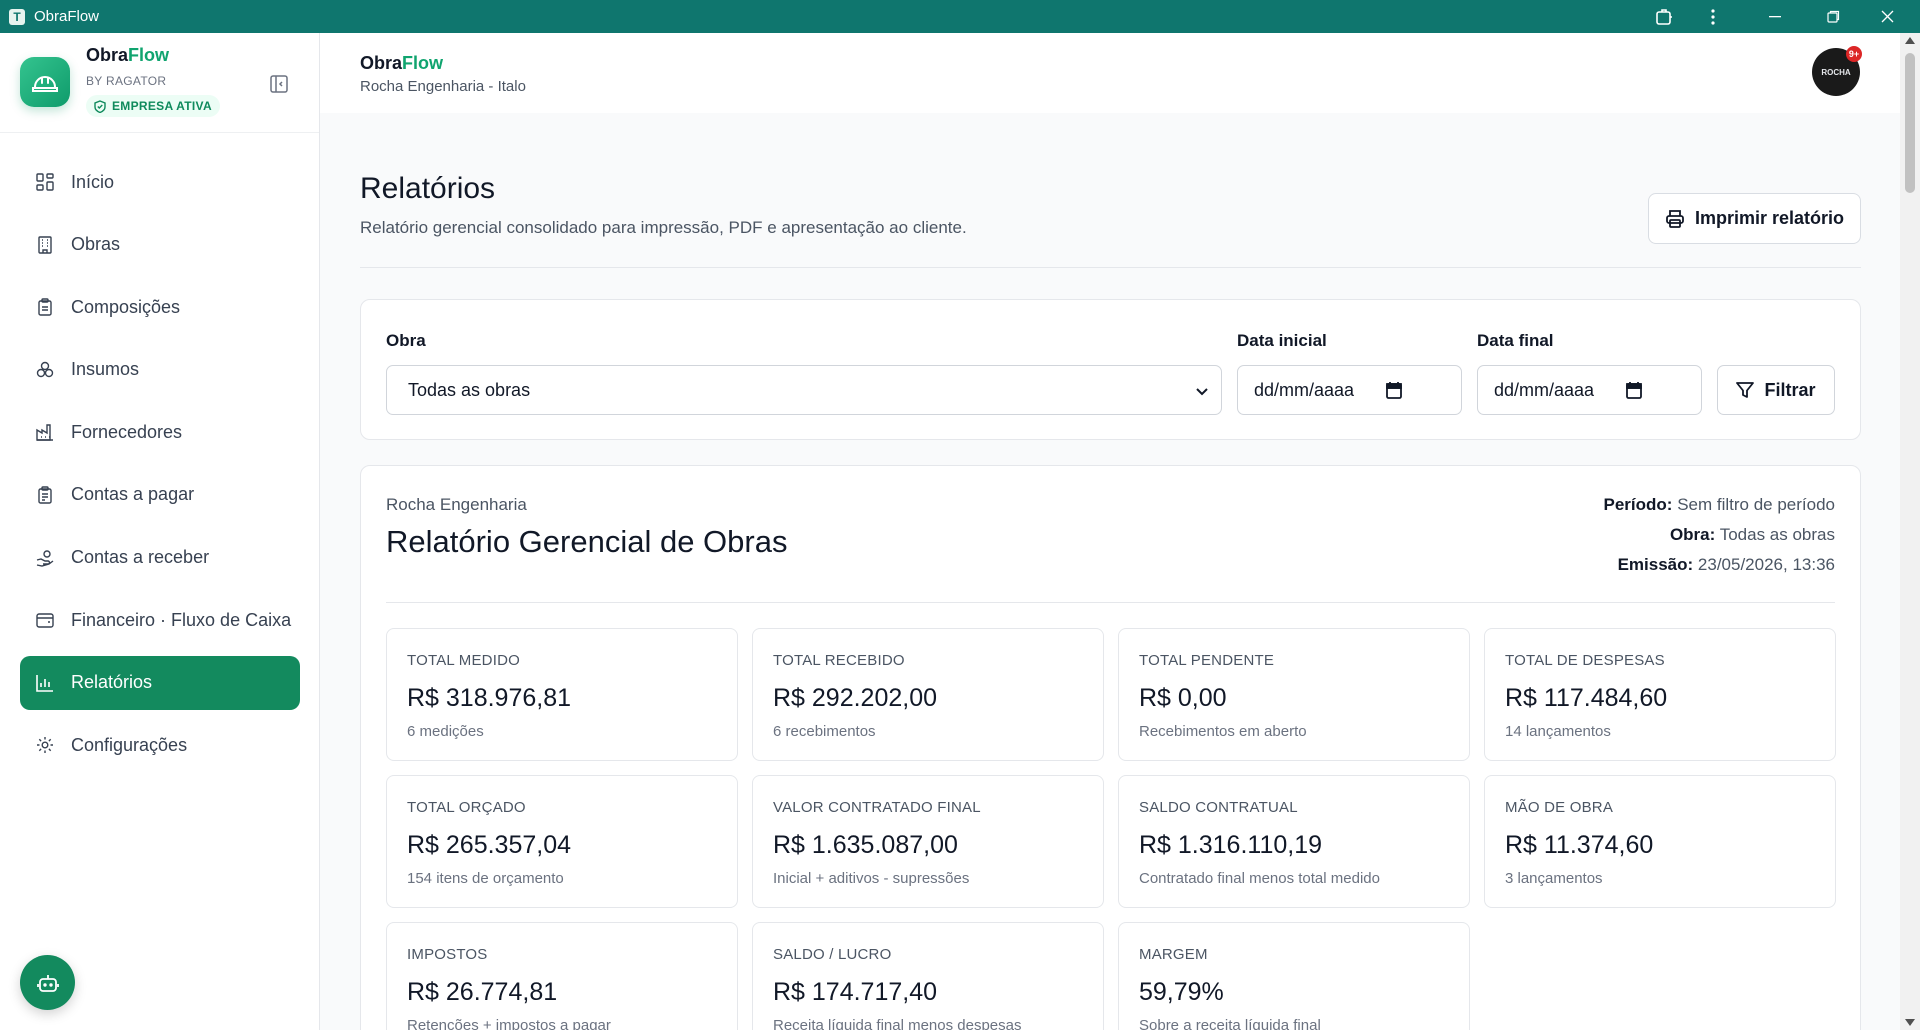 Image resolution: width=1920 pixels, height=1030 pixels. What do you see at coordinates (1910, 40) in the screenshot?
I see `scroll-up-arrow-icon` at bounding box center [1910, 40].